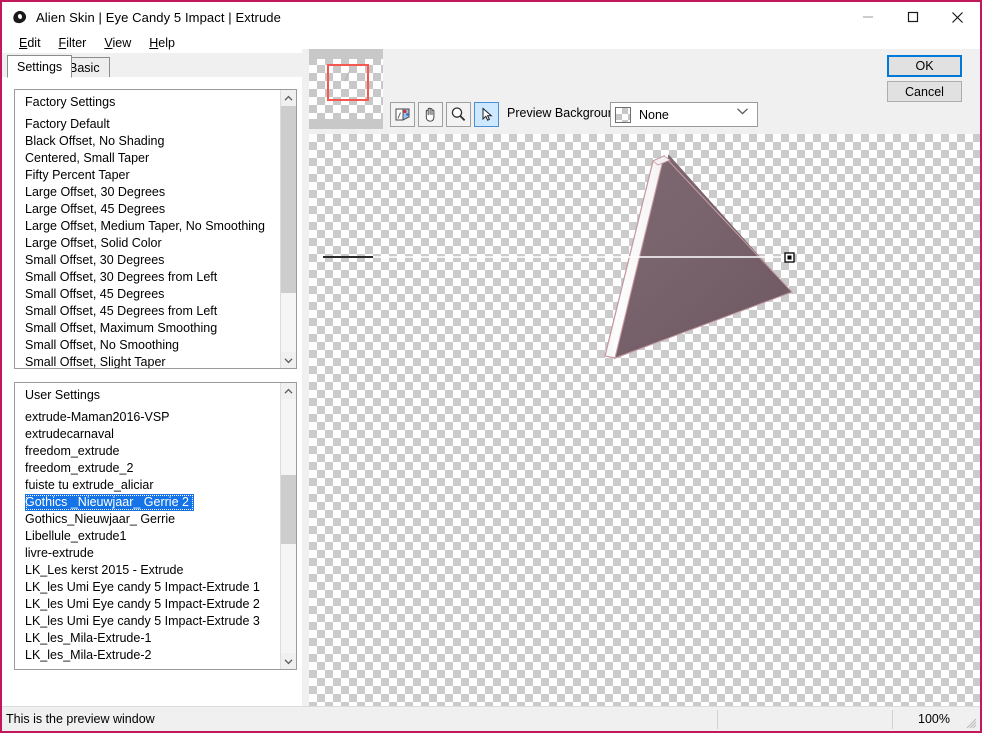 The image size is (982, 733). I want to click on list-item: Small Offset, Slight Taper, so click(147, 361).